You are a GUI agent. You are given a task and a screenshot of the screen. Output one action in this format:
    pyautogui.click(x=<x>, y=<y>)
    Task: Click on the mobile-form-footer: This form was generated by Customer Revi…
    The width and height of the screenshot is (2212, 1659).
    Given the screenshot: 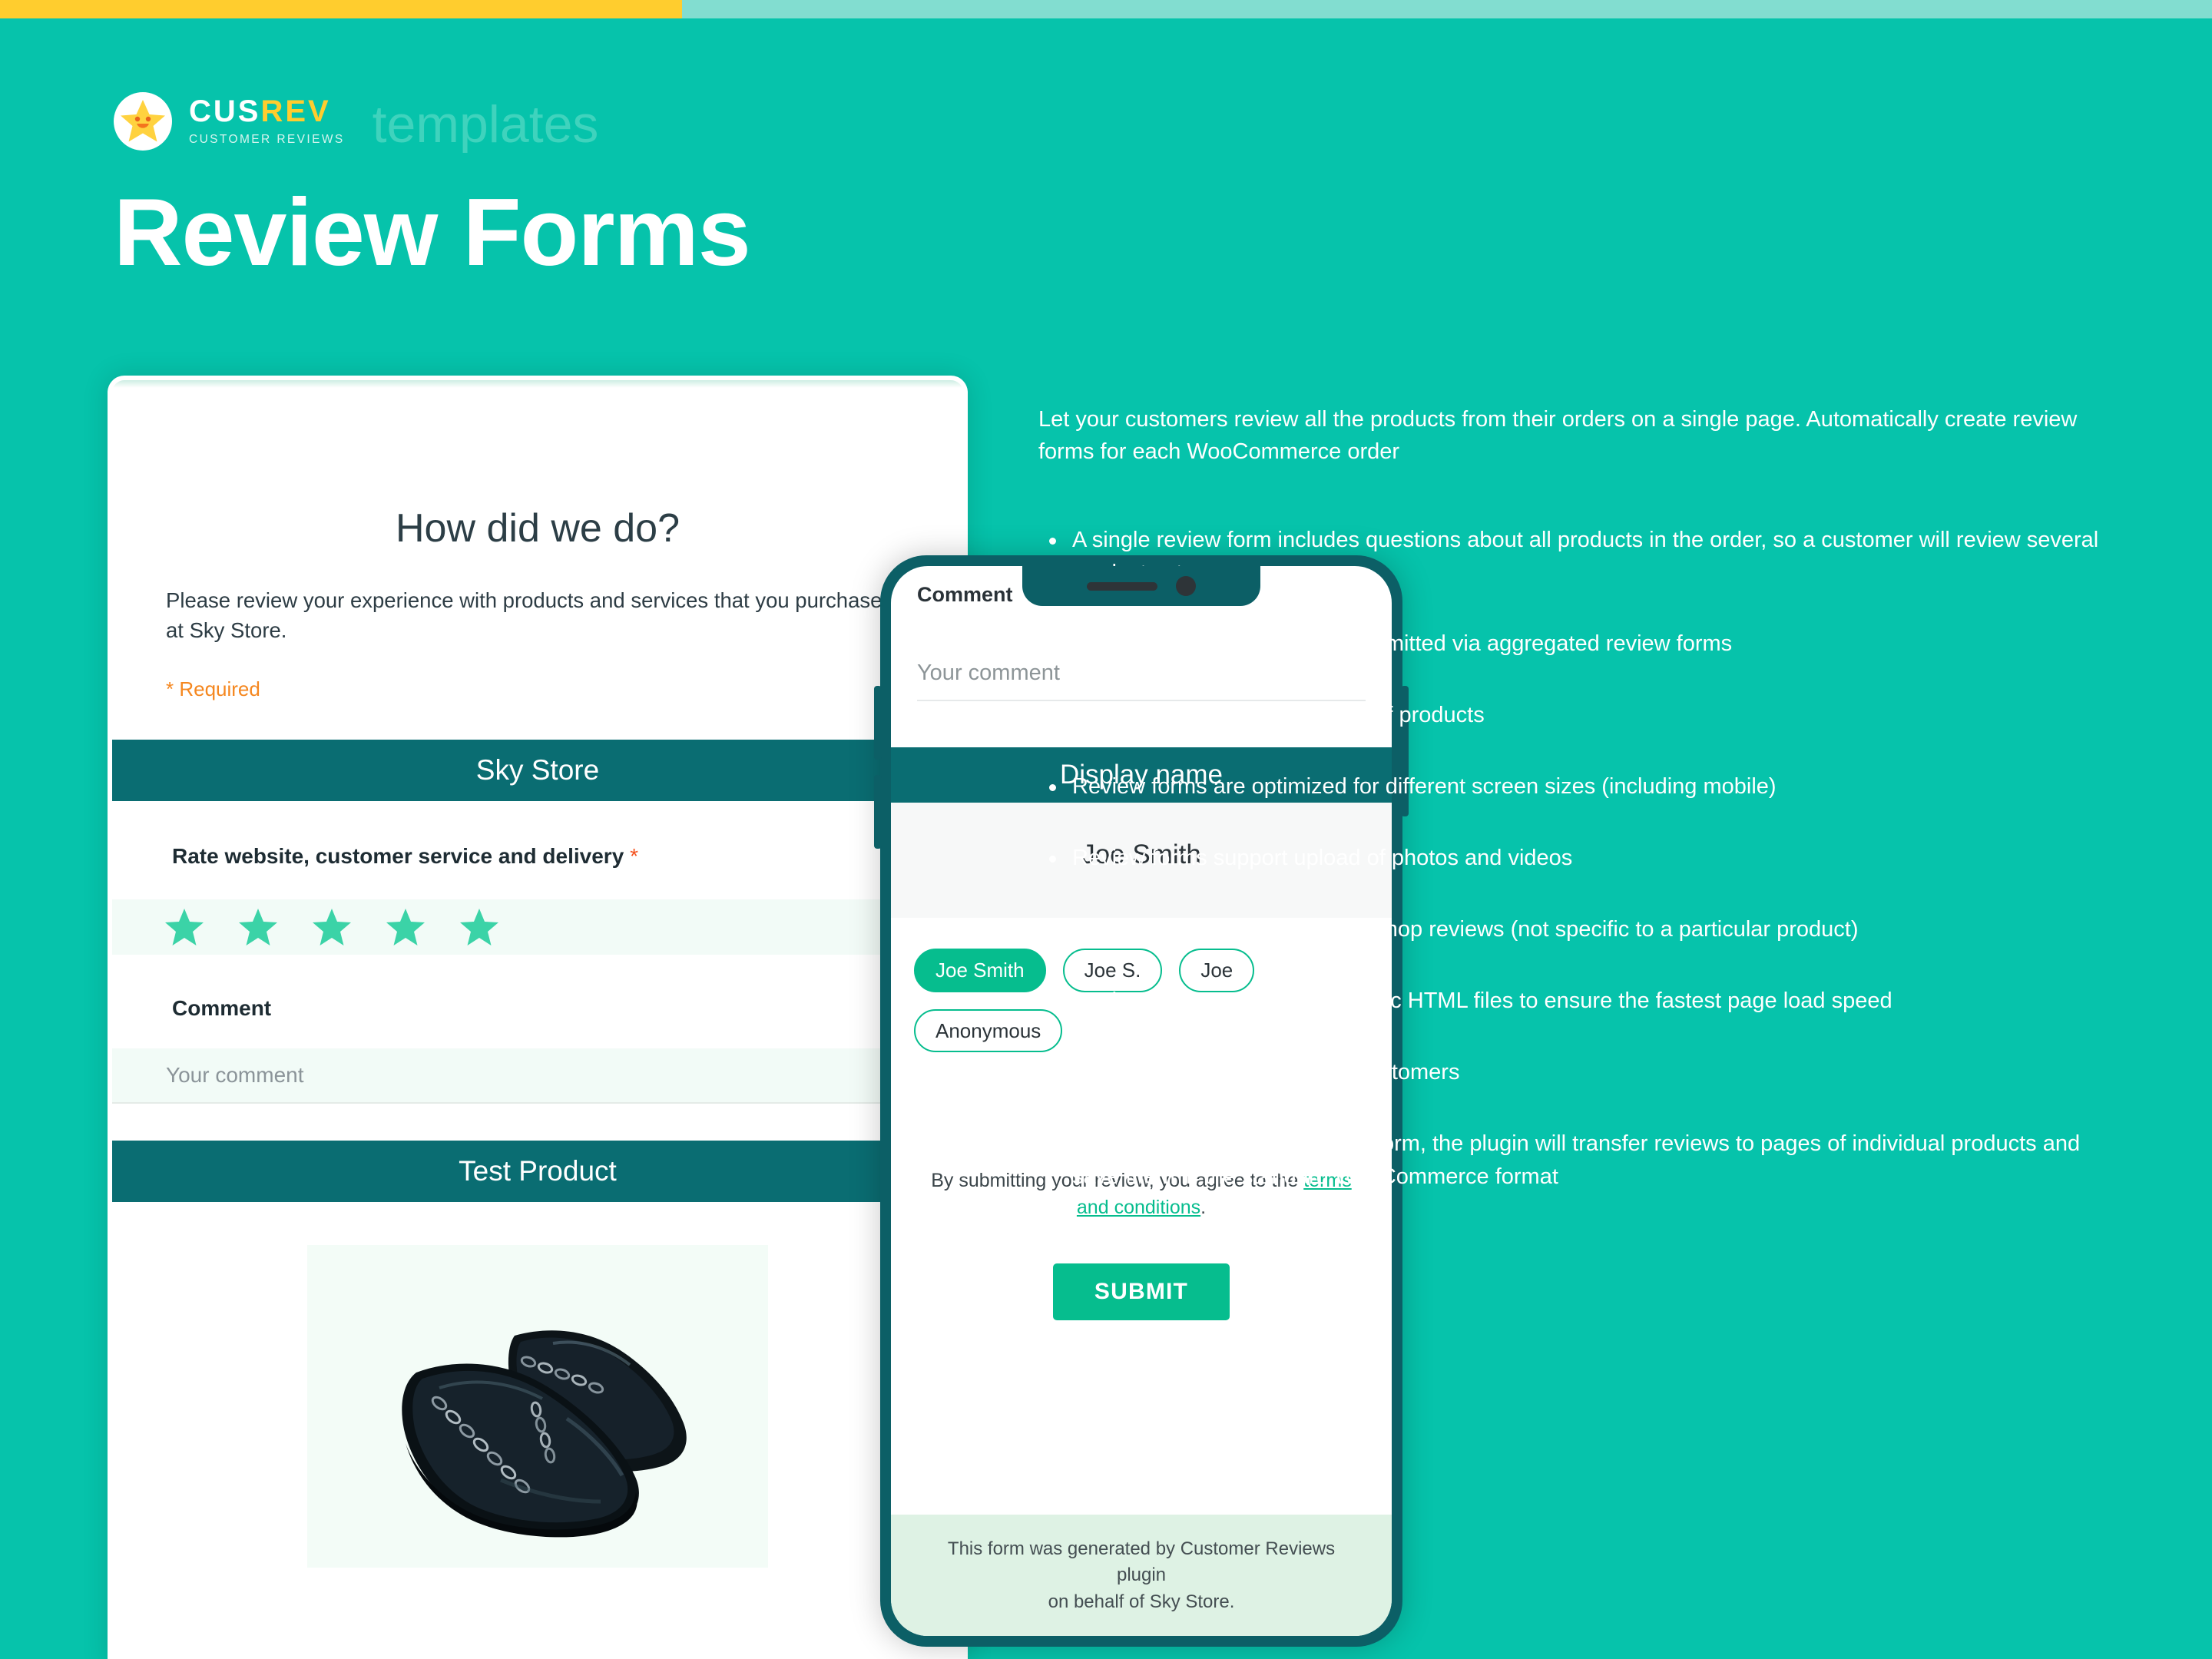 What is the action you would take?
    pyautogui.click(x=1141, y=1575)
    